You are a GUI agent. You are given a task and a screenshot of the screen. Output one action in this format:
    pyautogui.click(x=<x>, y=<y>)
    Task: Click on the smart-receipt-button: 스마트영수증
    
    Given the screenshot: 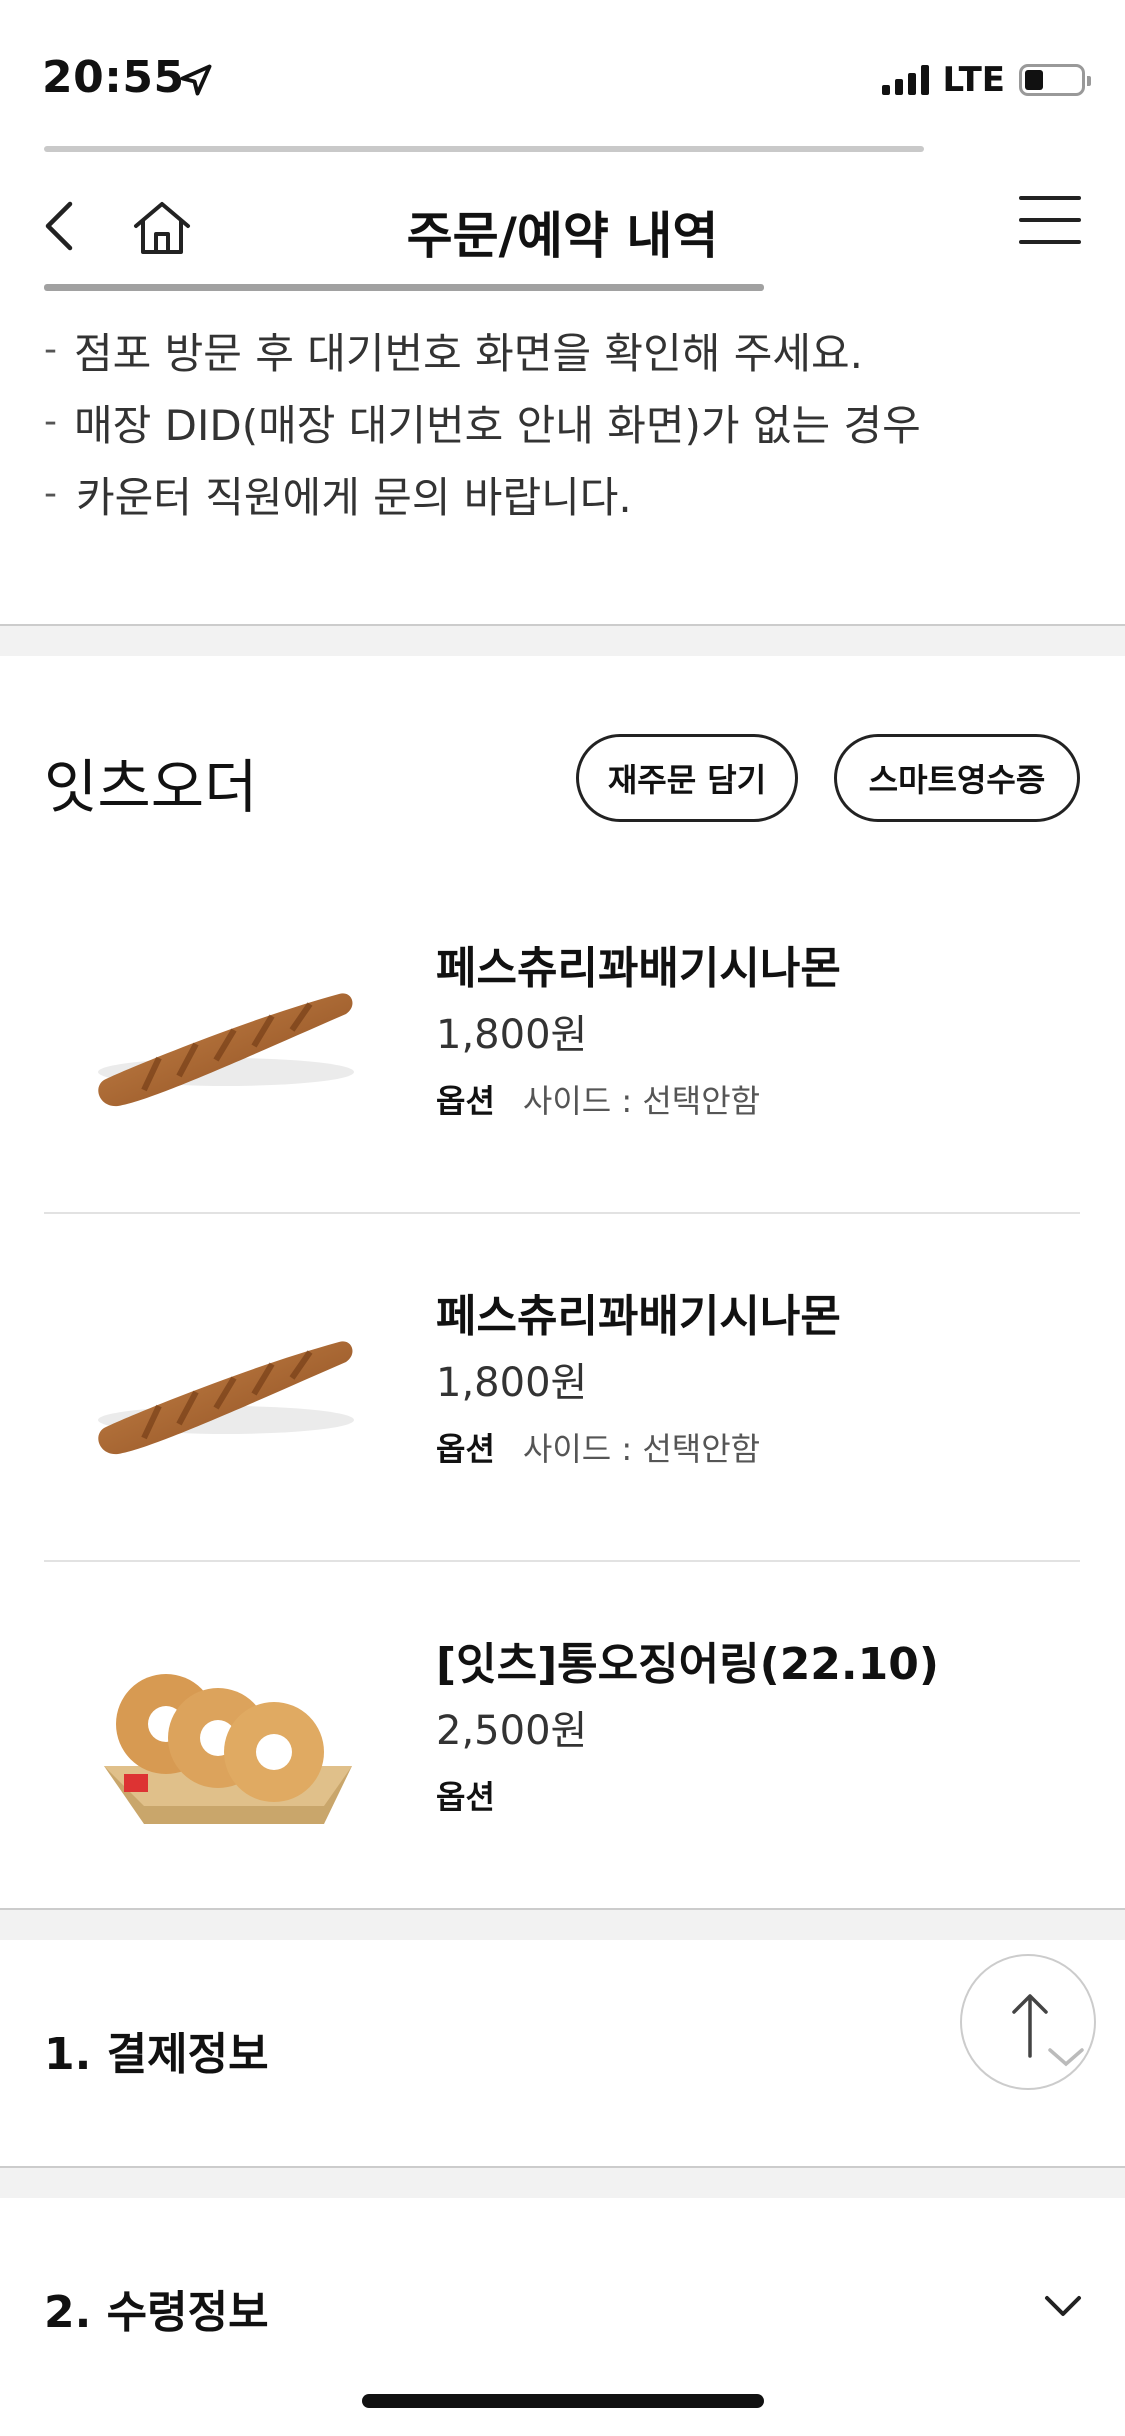 What is the action you would take?
    pyautogui.click(x=957, y=778)
    